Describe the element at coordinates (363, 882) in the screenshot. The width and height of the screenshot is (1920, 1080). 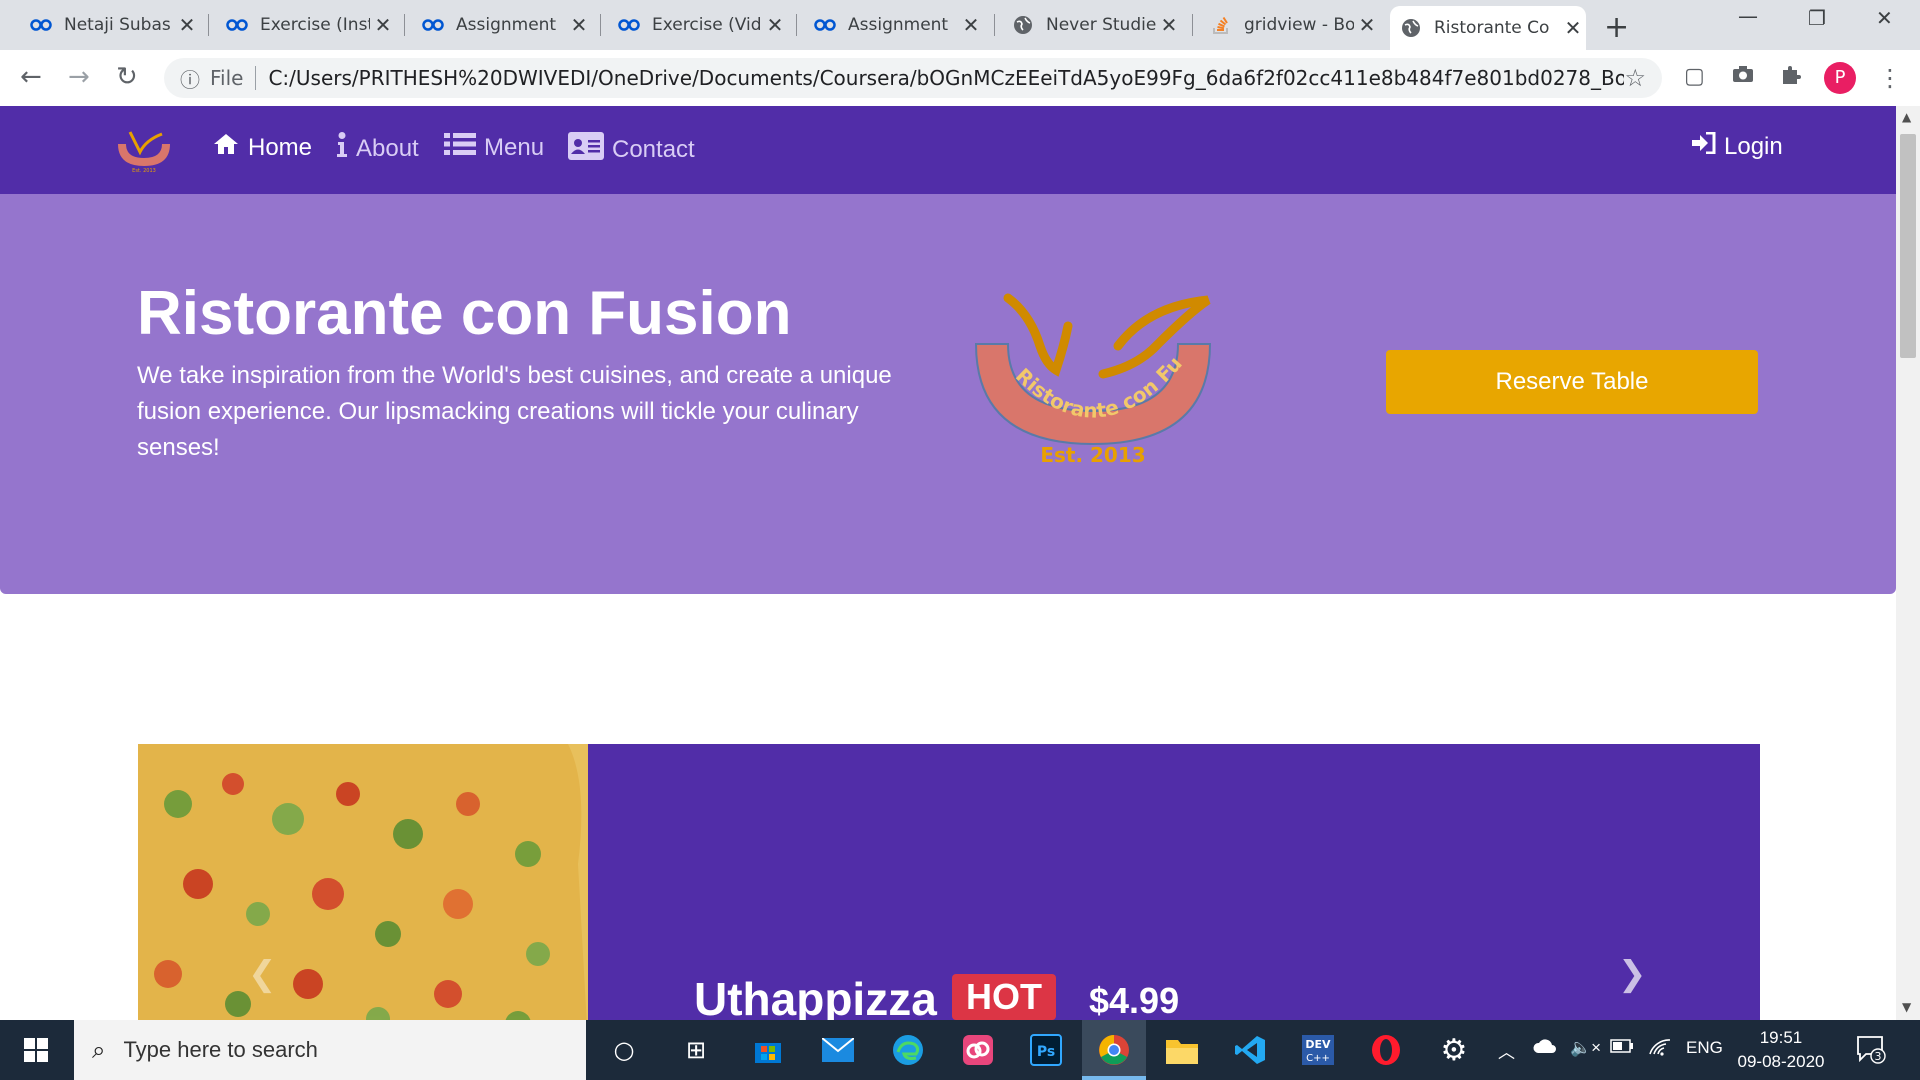
I see `dish-image` at that location.